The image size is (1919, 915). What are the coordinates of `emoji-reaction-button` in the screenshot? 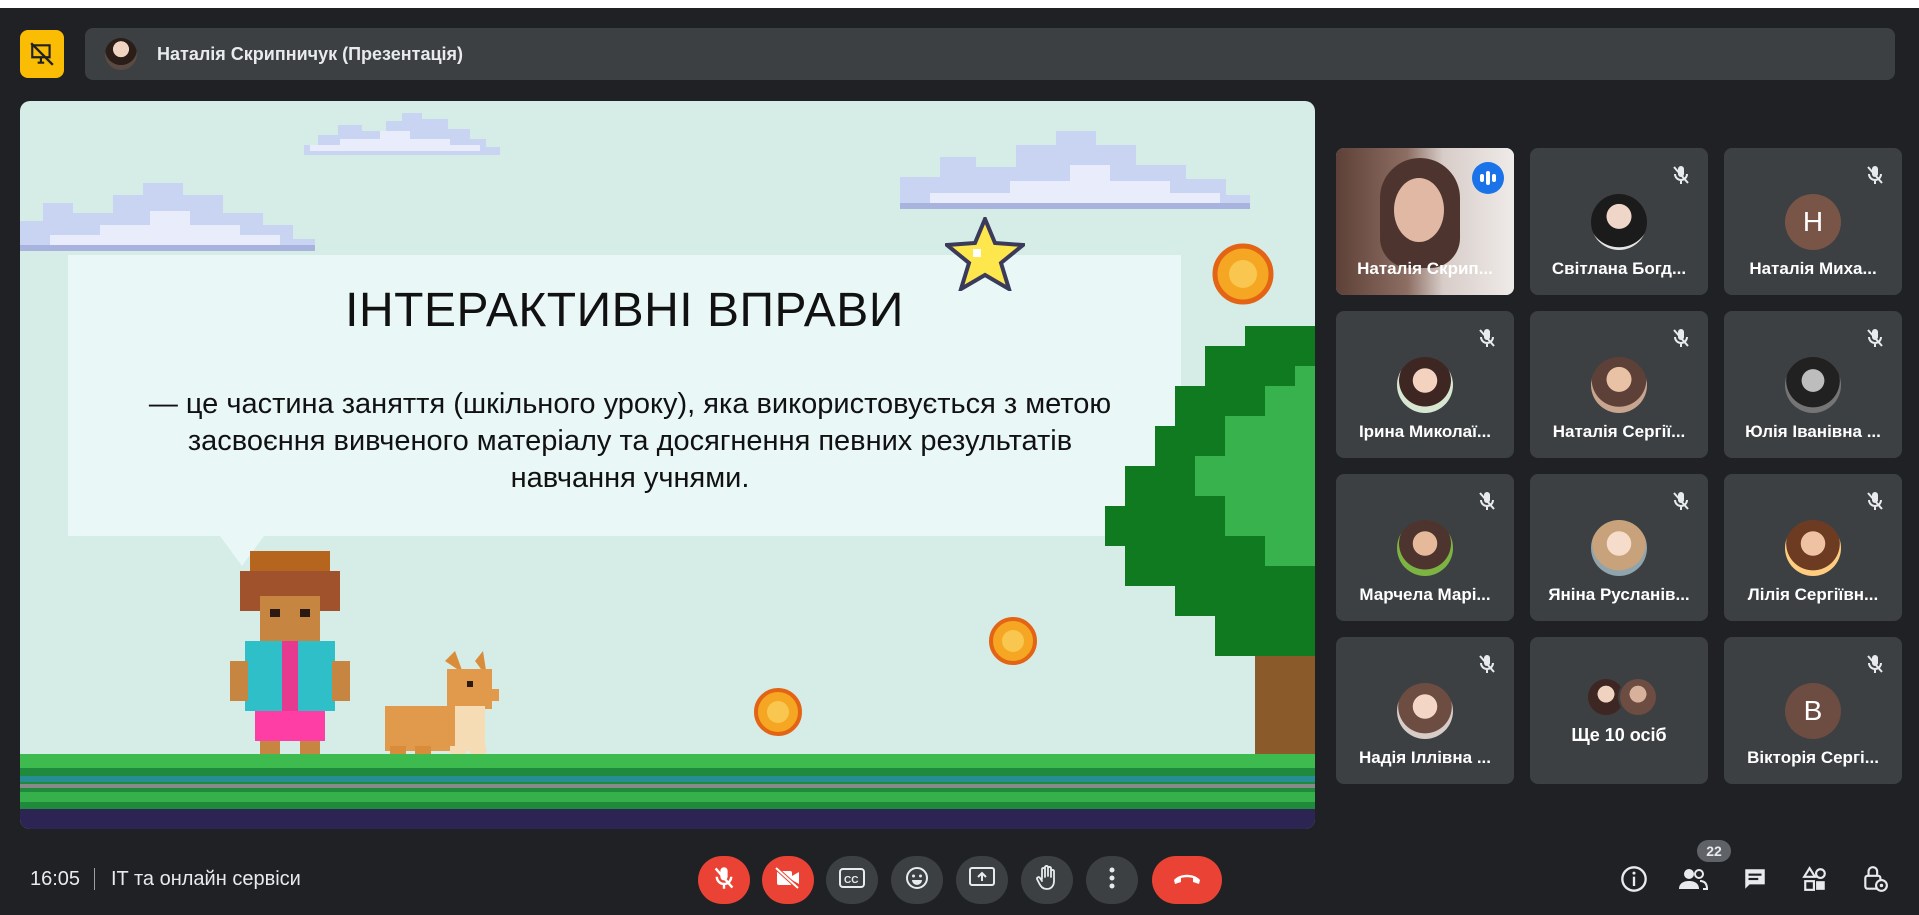 It's located at (917, 880).